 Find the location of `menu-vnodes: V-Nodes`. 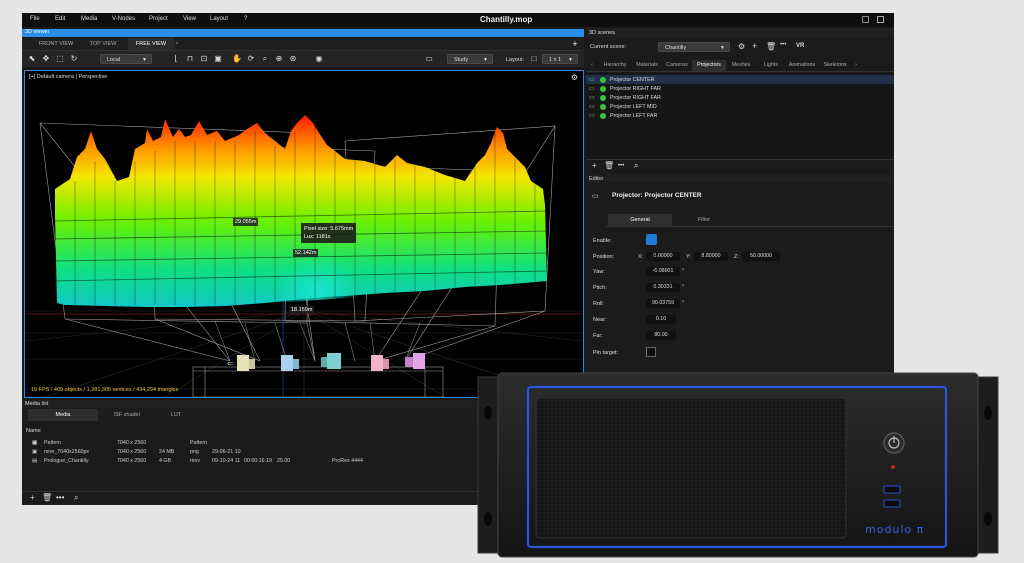

menu-vnodes: V-Nodes is located at coordinates (123, 19).